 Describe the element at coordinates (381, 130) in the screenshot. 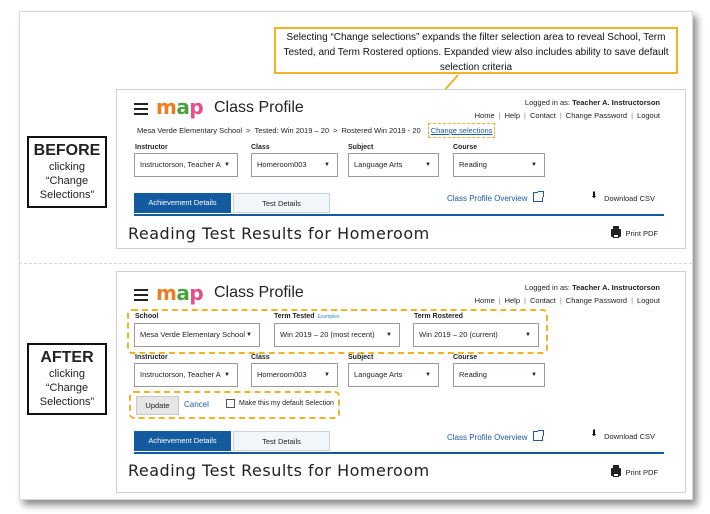

I see `breadcrumb-rostered: Rostered Win 2019 - 20` at that location.